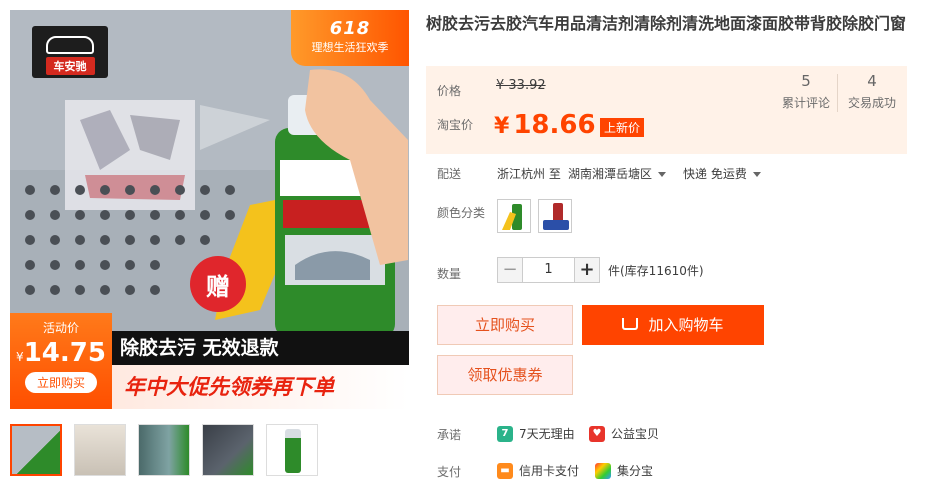 The image size is (938, 488). Describe the element at coordinates (260, 387) in the screenshot. I see `banner-sale: 年中大促先领券再下单` at that location.